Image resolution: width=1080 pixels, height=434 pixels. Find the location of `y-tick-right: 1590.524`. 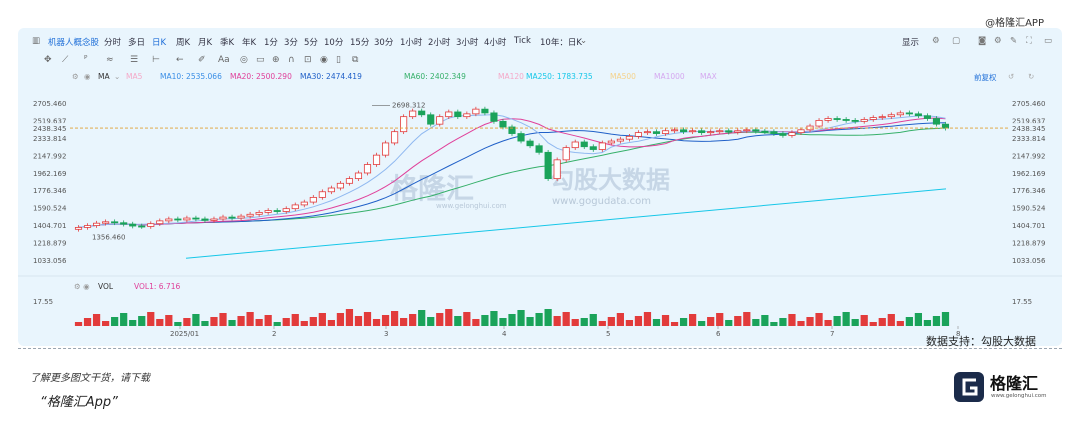

y-tick-right: 1590.524 is located at coordinates (1029, 209).